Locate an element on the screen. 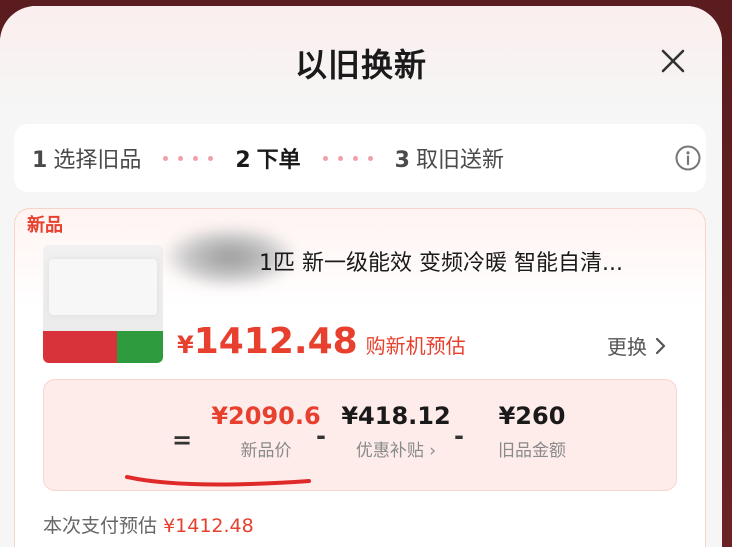 The height and width of the screenshot is (547, 732). product-thumbnail is located at coordinates (103, 304).